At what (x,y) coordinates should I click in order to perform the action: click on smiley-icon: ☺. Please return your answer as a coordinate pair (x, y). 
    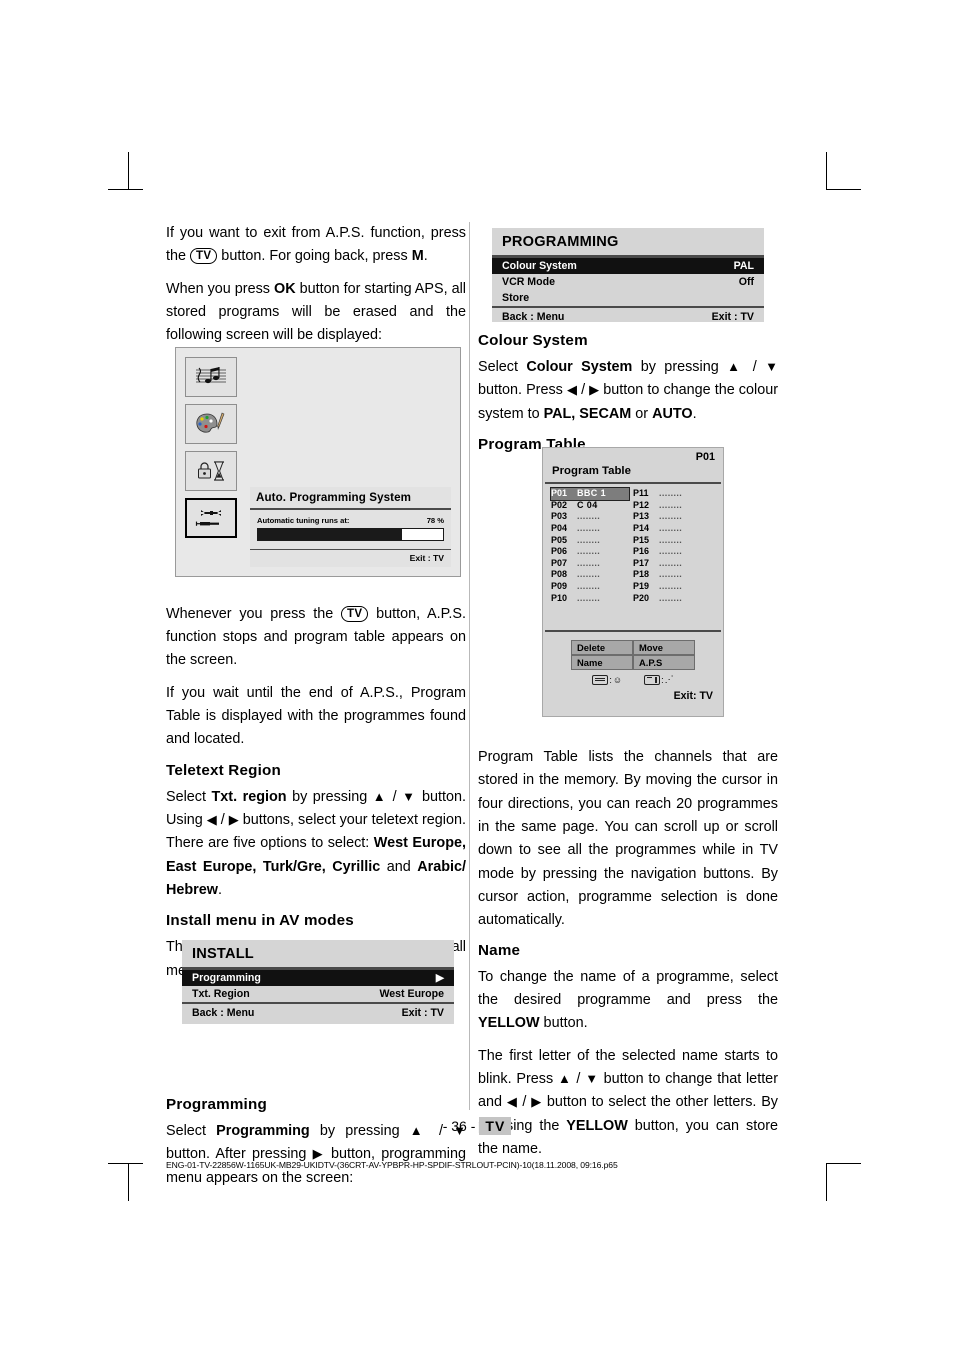
    Looking at the image, I should click on (617, 679).